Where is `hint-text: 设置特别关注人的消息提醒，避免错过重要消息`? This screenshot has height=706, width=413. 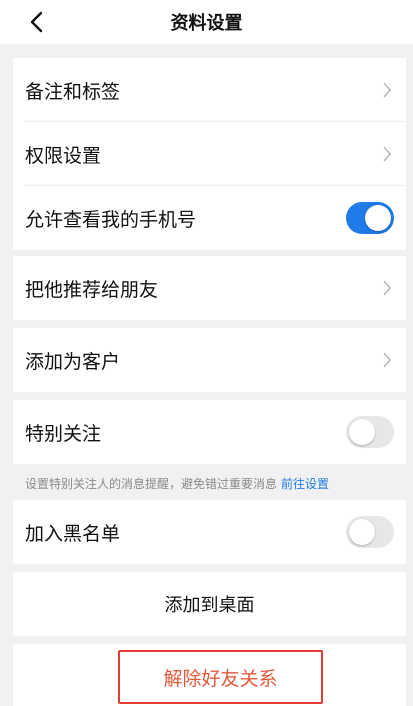
hint-text: 设置特别关注人的消息提醒，避免错过重要消息 is located at coordinates (151, 483).